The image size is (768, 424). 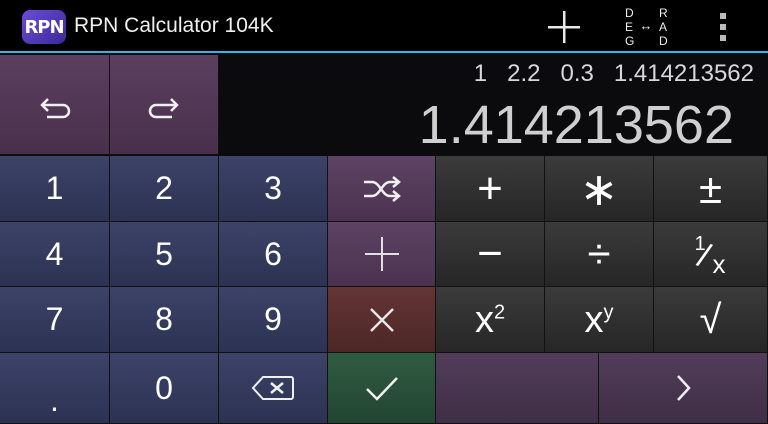 I want to click on reciprocal-label: 1 / x, so click(x=709, y=256).